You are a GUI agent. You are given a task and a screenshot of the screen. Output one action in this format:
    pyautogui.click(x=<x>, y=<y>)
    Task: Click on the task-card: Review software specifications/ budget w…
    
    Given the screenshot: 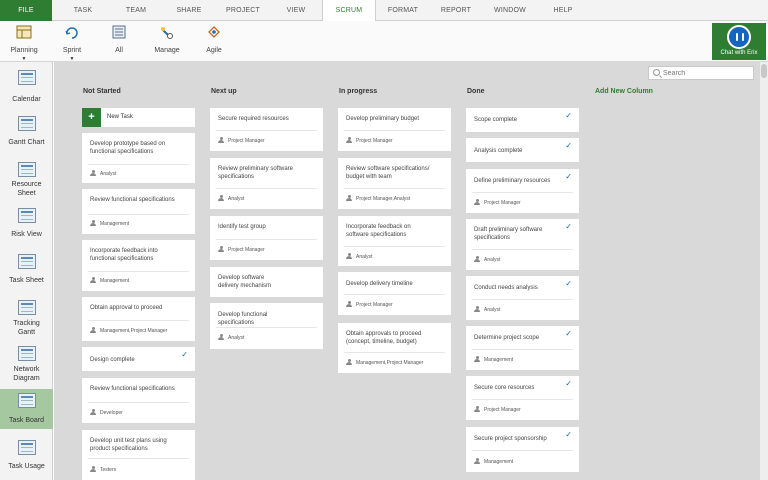 What is the action you would take?
    pyautogui.click(x=394, y=183)
    